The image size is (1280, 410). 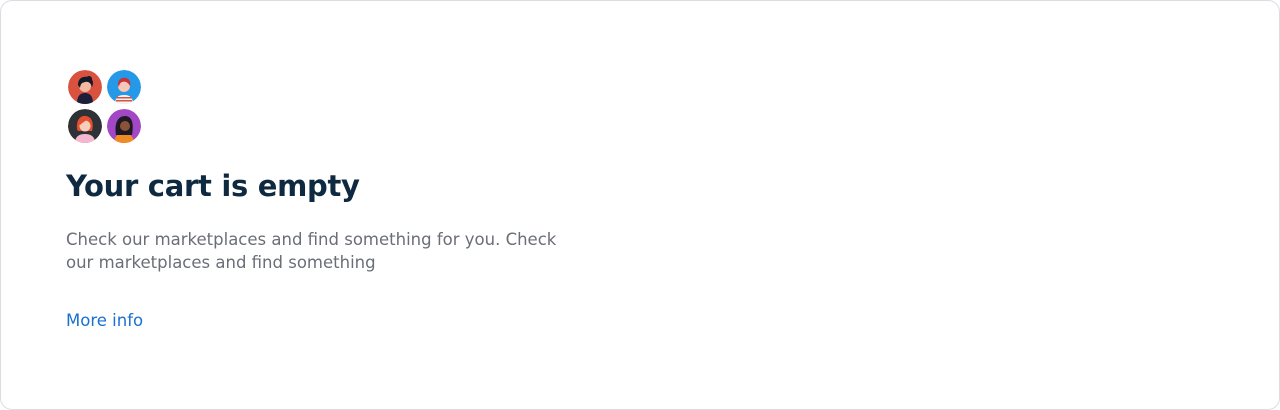 I want to click on page-title: Your cart is empty, so click(x=213, y=186).